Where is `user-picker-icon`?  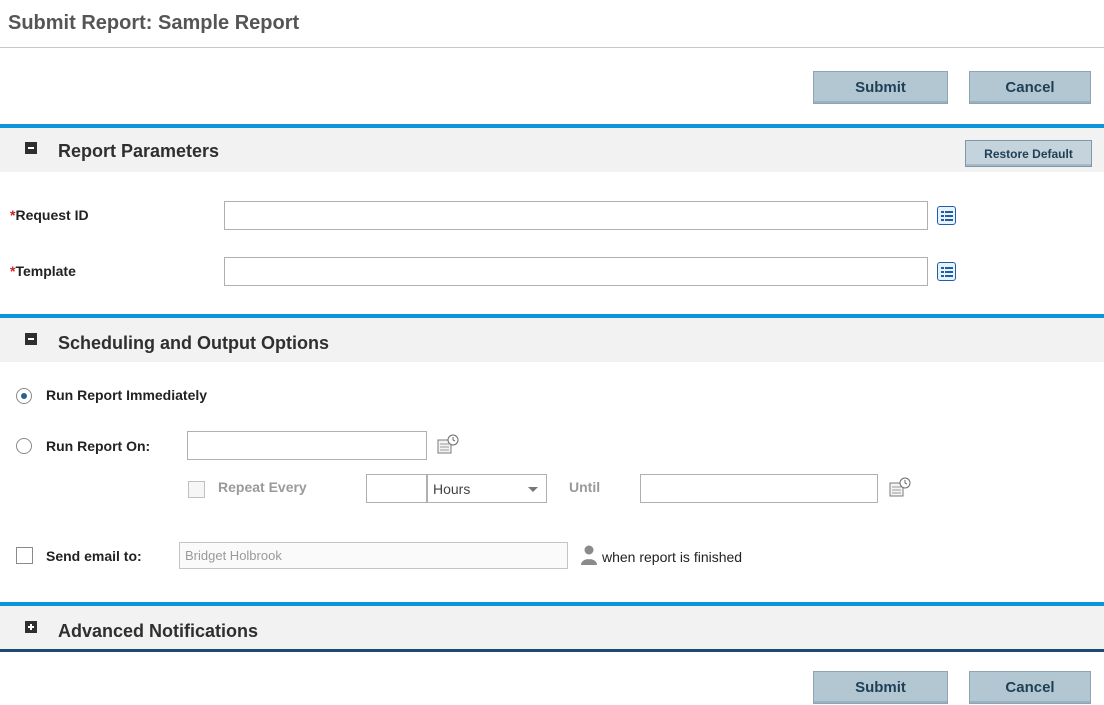
user-picker-icon is located at coordinates (589, 555).